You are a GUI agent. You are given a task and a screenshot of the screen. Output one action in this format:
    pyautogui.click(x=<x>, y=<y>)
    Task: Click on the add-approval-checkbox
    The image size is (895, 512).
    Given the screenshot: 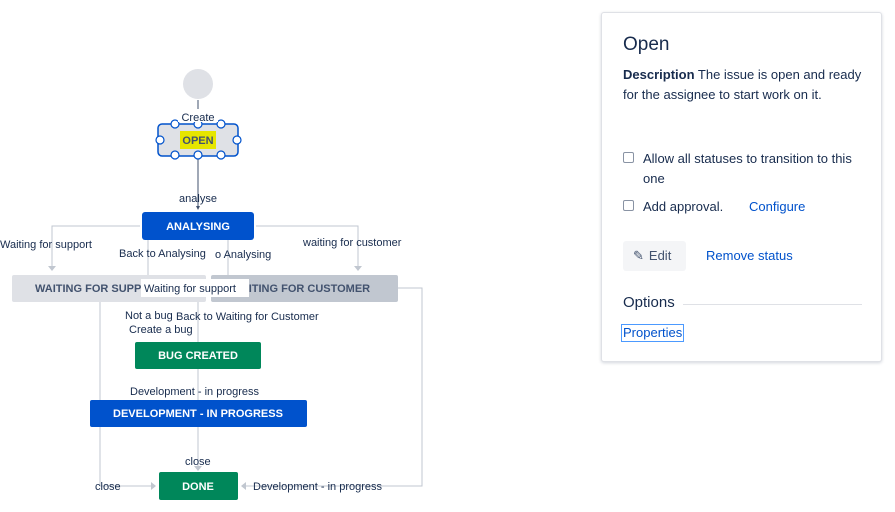 What is the action you would take?
    pyautogui.click(x=628, y=205)
    